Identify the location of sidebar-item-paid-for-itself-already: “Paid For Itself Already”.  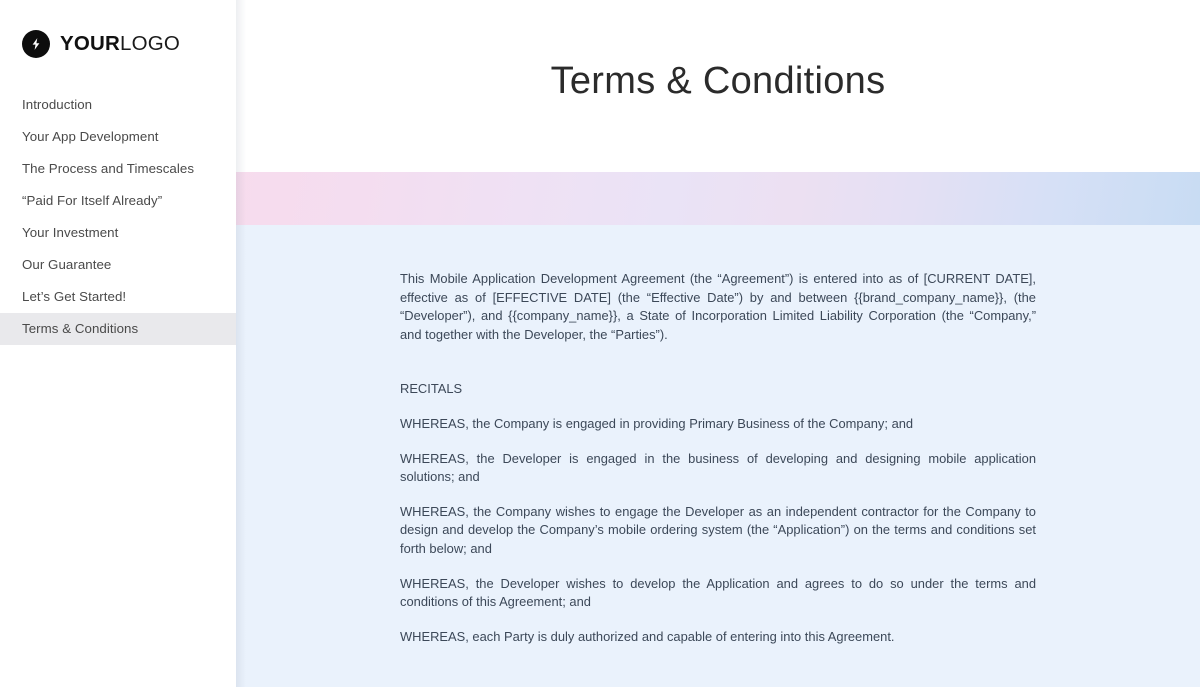
(118, 201).